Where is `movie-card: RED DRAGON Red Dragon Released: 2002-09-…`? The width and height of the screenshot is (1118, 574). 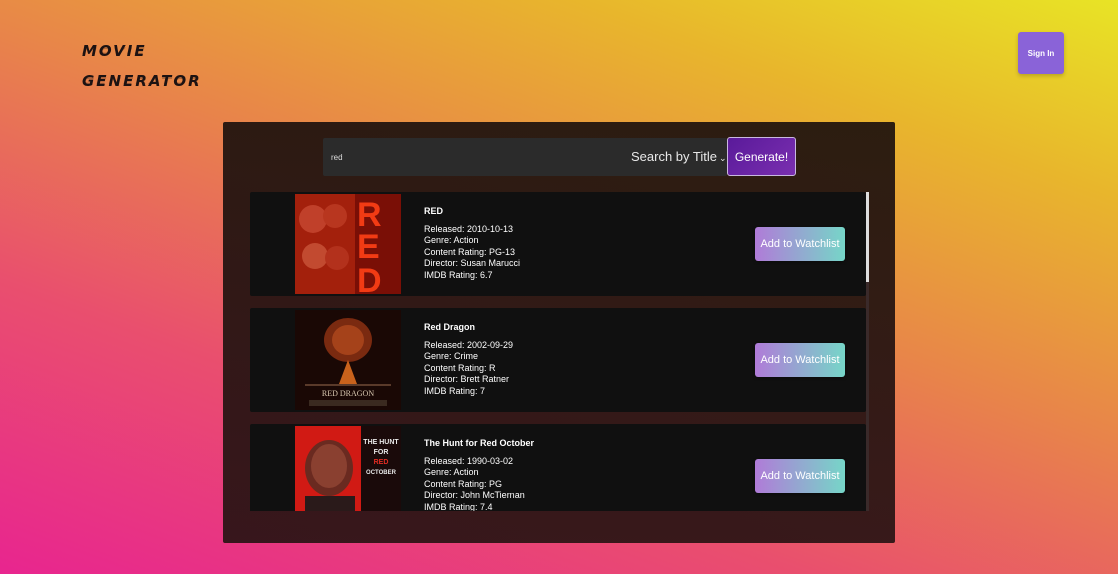 movie-card: RED DRAGON Red Dragon Released: 2002-09-… is located at coordinates (558, 360).